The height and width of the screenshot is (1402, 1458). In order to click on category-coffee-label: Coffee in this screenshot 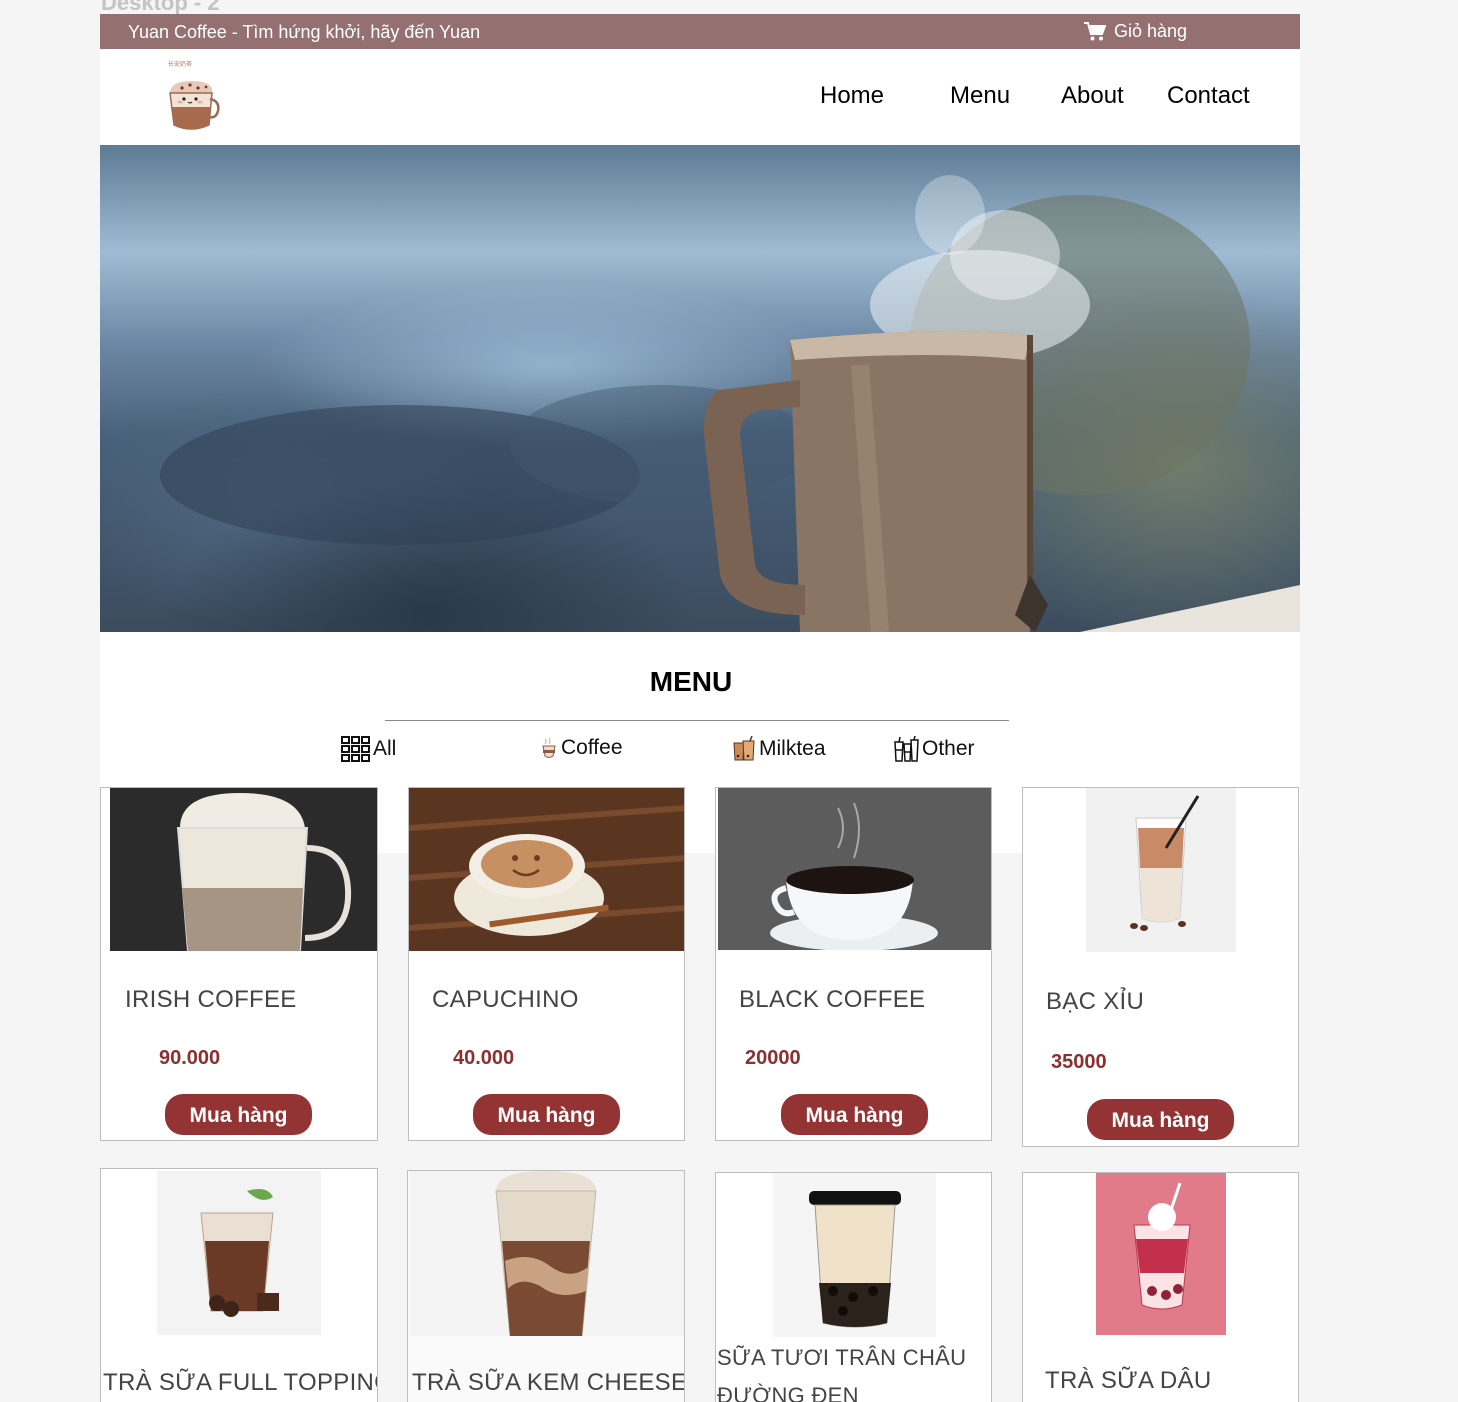, I will do `click(592, 747)`.